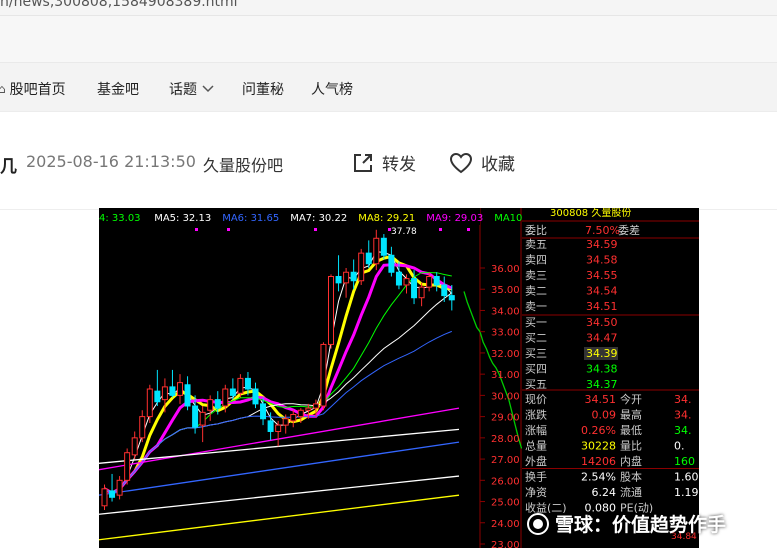 Image resolution: width=777 pixels, height=548 pixels. I want to click on stat-label-2: 流通, so click(631, 492).